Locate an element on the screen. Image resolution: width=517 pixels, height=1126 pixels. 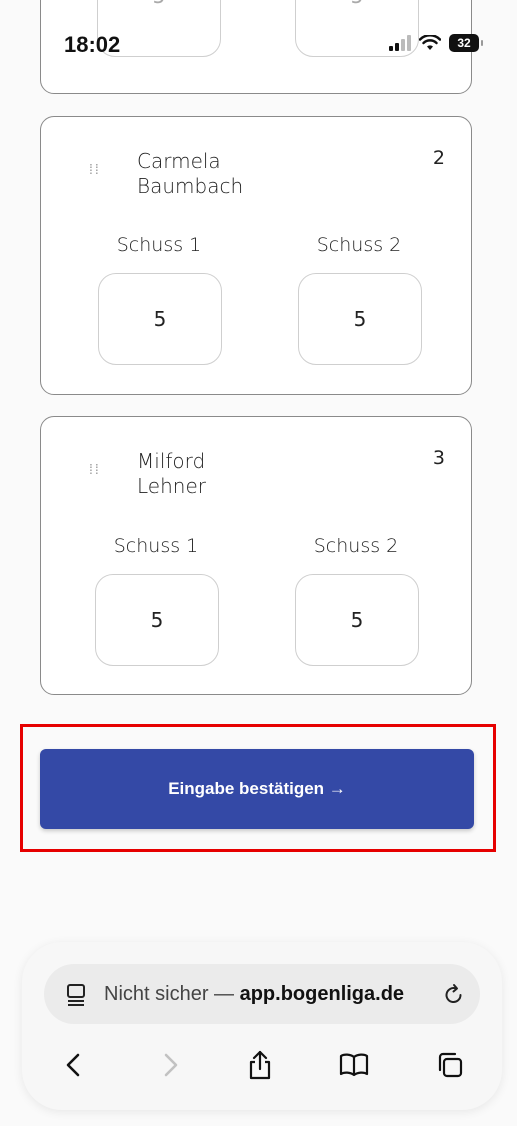
reader-icon is located at coordinates (76, 994).